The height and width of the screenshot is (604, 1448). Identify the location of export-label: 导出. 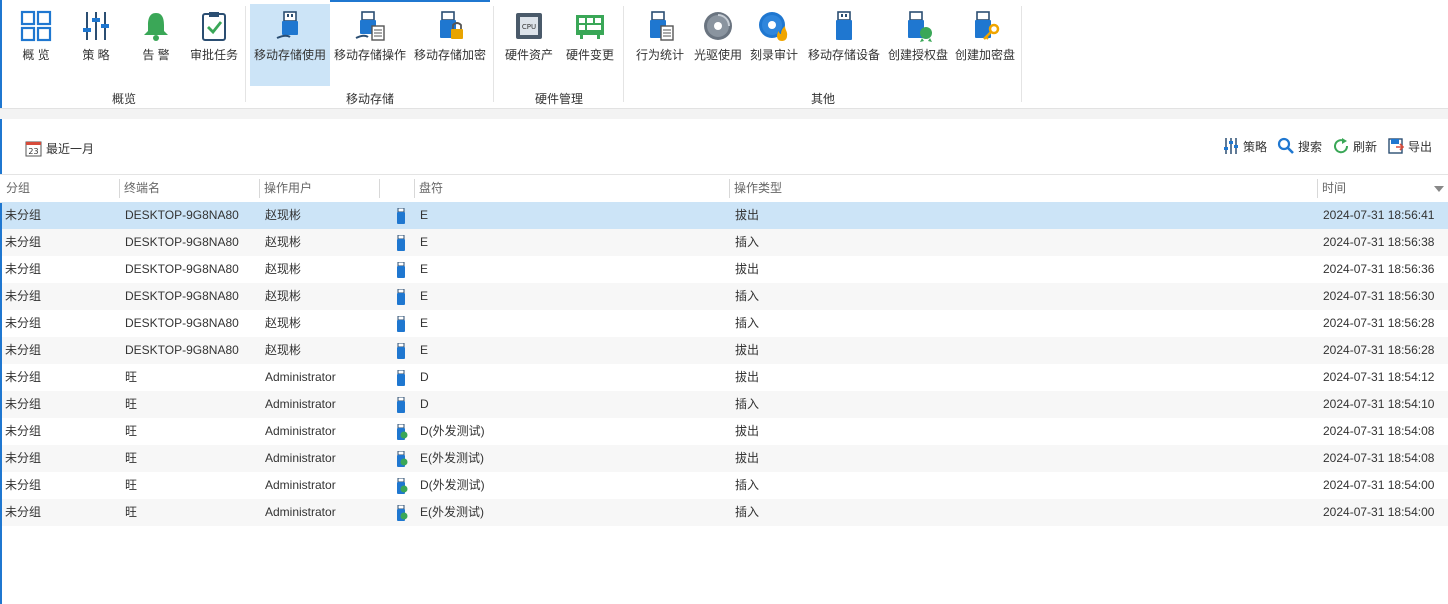
(1419, 146).